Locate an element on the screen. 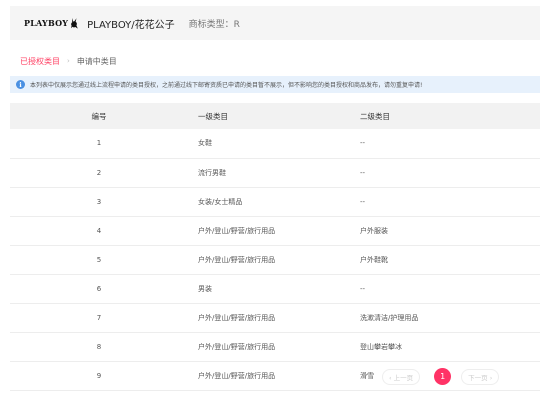 The height and width of the screenshot is (420, 550). cell-secondary-category: 登山攀岩攀冰 is located at coordinates (448, 347).